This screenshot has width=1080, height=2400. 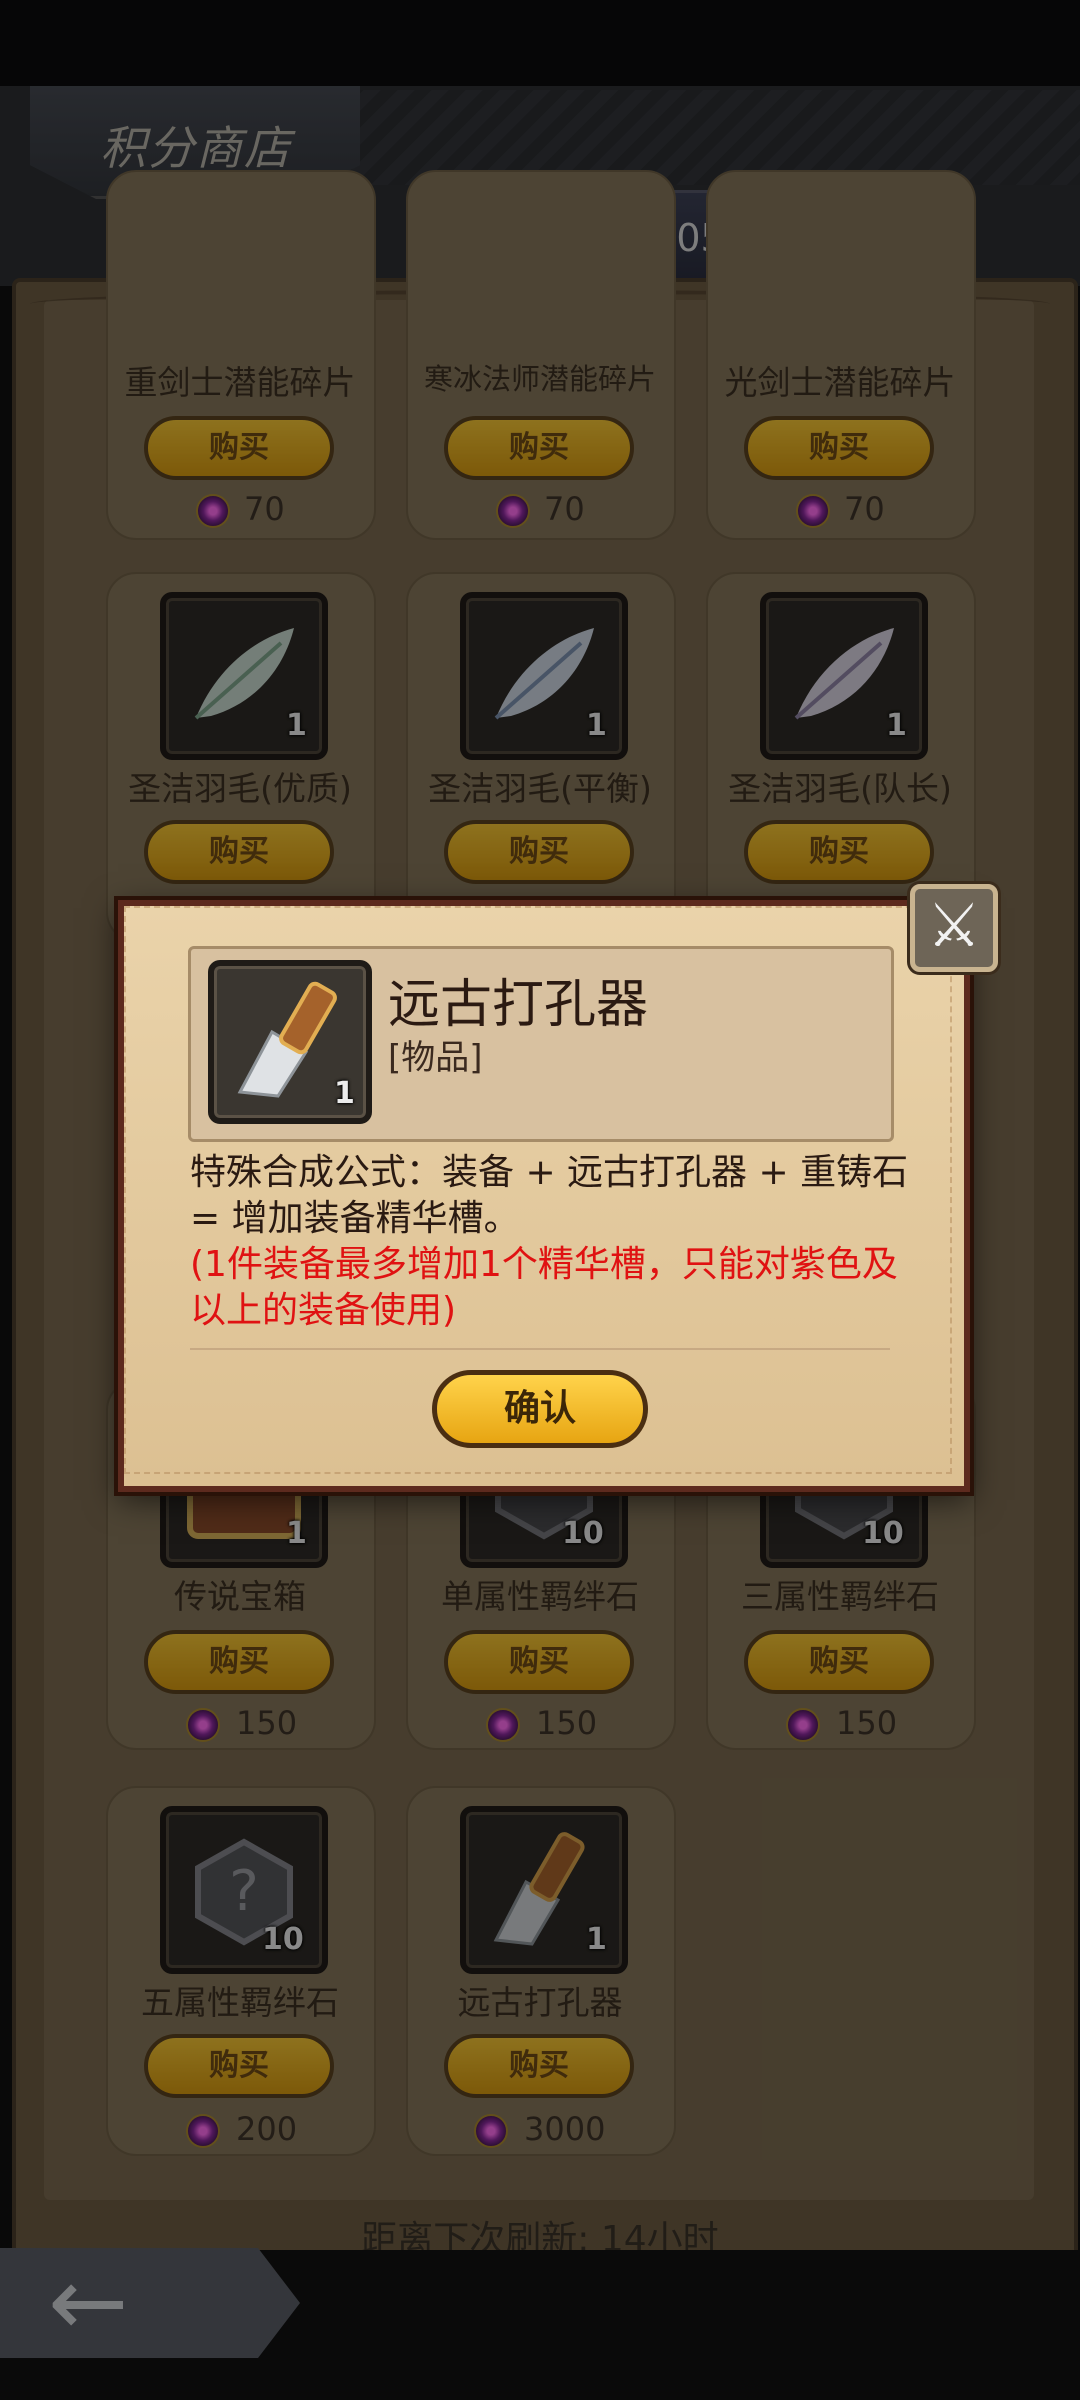 I want to click on item-type: [物品], so click(x=435, y=1058).